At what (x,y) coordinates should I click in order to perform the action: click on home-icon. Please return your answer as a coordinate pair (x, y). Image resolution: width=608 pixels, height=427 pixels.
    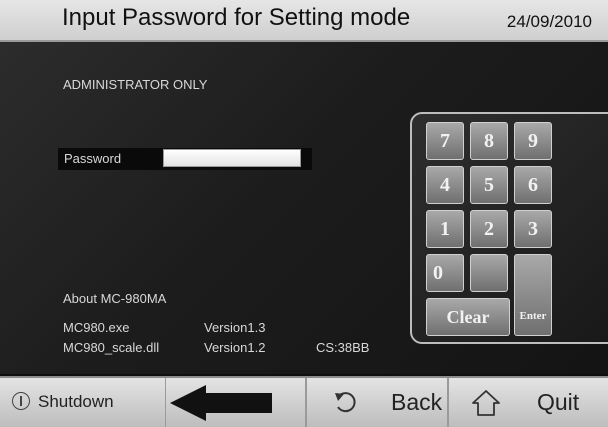
    Looking at the image, I should click on (486, 403).